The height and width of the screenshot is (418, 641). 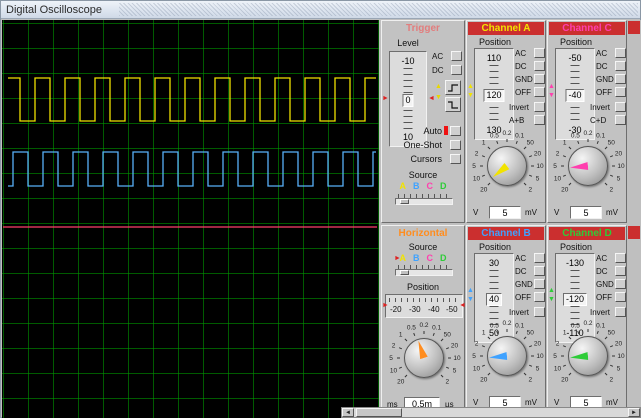 What do you see at coordinates (605, 79) in the screenshot?
I see `gnd-label: GND` at bounding box center [605, 79].